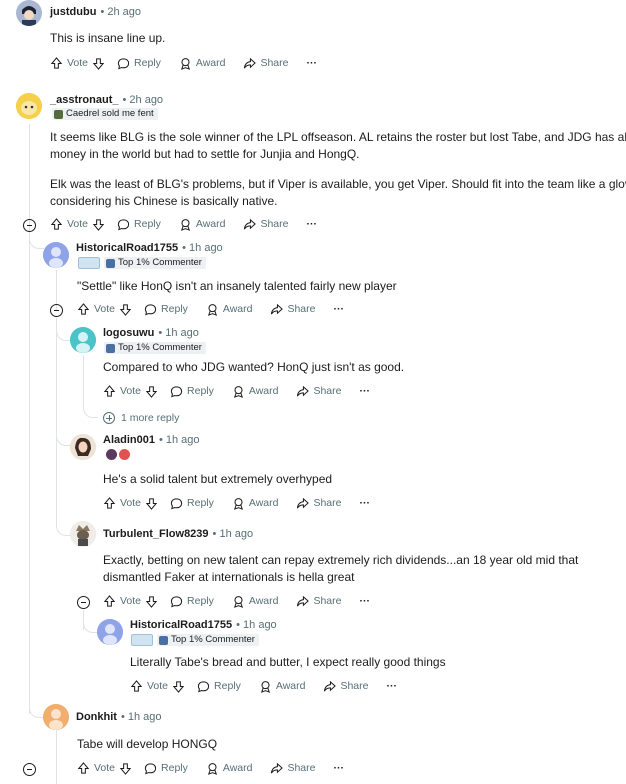 Image resolution: width=626 pixels, height=784 pixels. Describe the element at coordinates (109, 418) in the screenshot. I see `plus-circle-icon` at that location.